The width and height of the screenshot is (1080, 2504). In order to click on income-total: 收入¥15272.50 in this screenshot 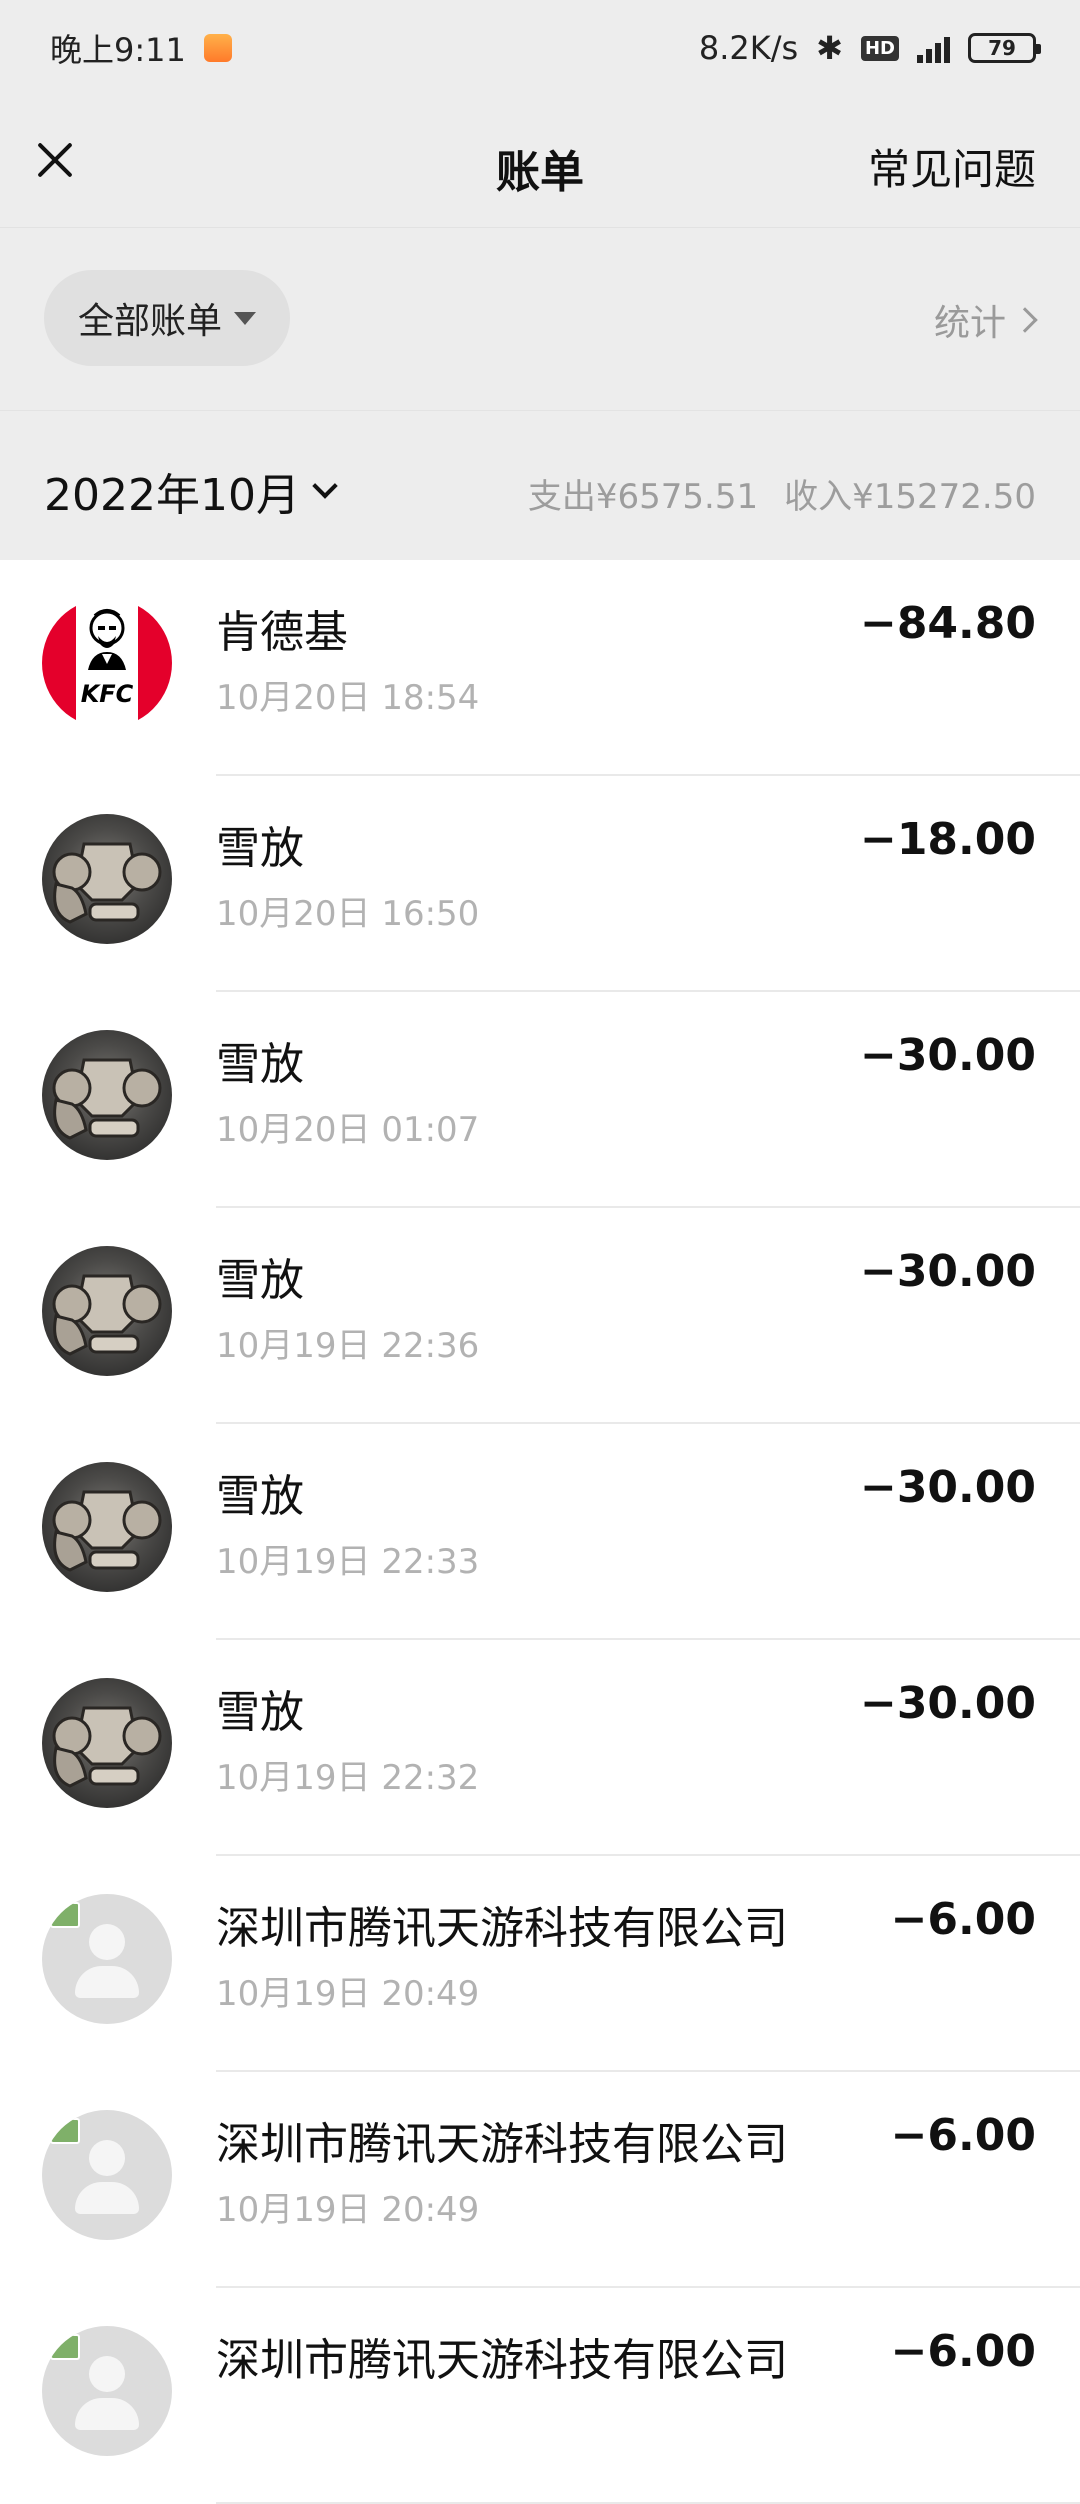, I will do `click(910, 497)`.